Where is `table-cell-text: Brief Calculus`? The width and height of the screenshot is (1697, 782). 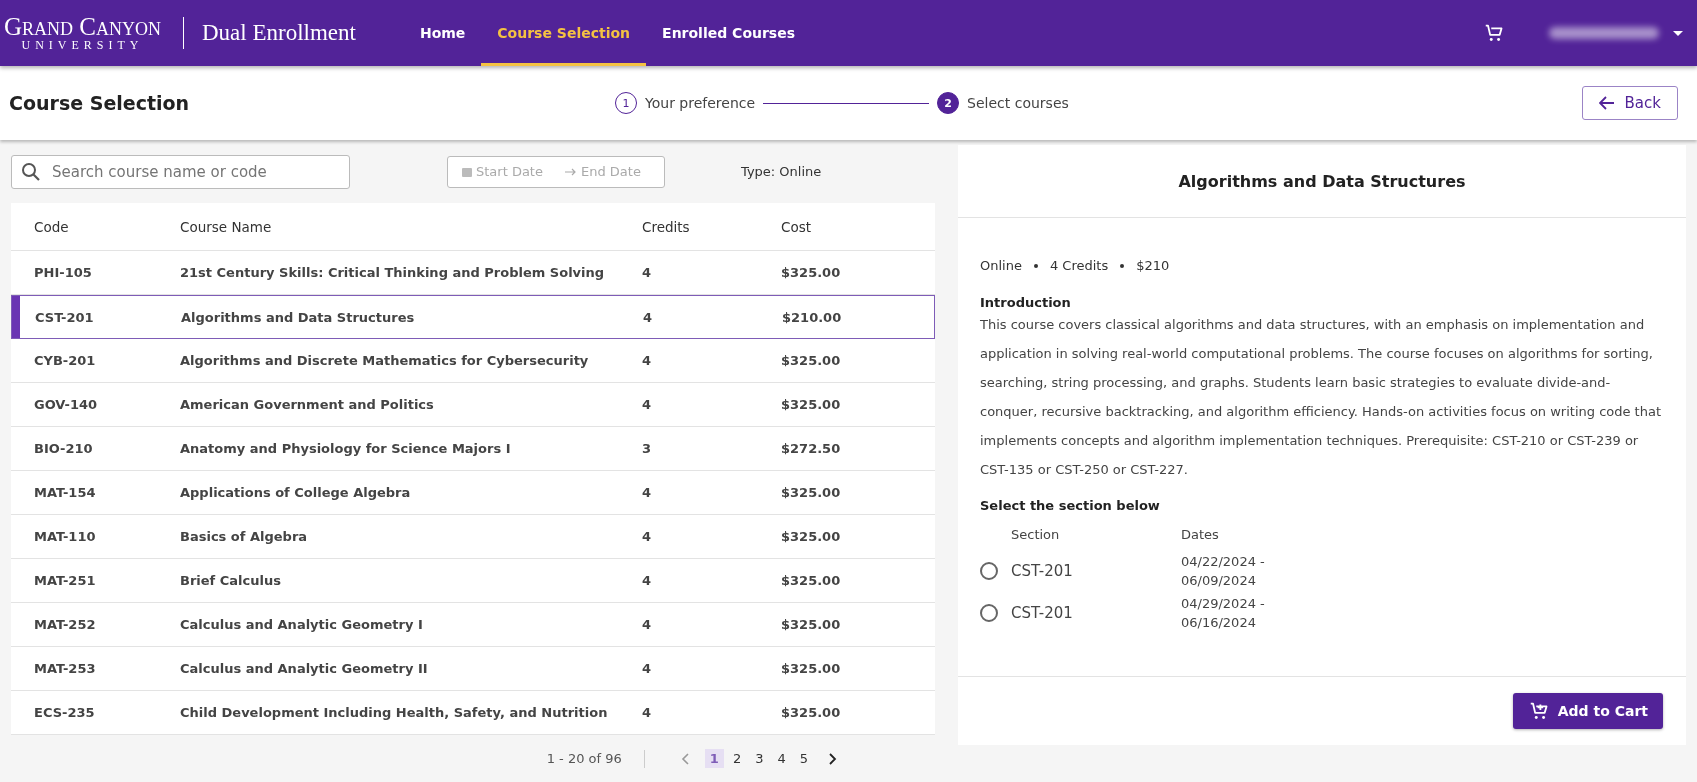 table-cell-text: Brief Calculus is located at coordinates (231, 581).